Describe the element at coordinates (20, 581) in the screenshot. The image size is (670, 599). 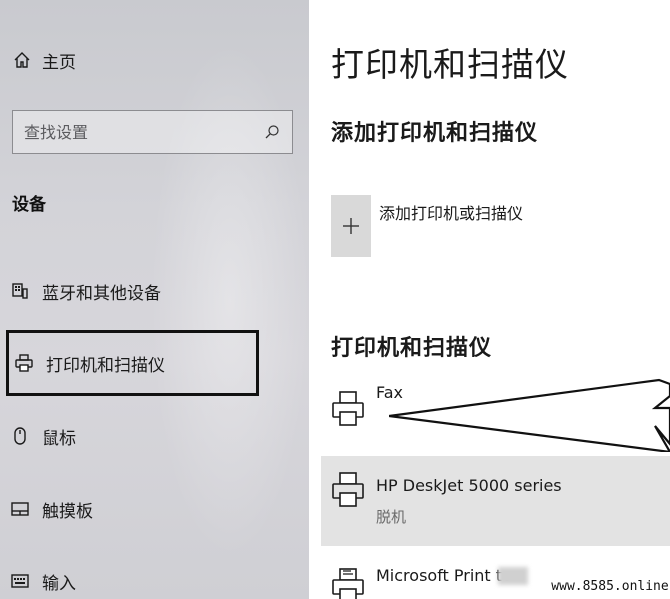
I see `keyboard-icon` at that location.